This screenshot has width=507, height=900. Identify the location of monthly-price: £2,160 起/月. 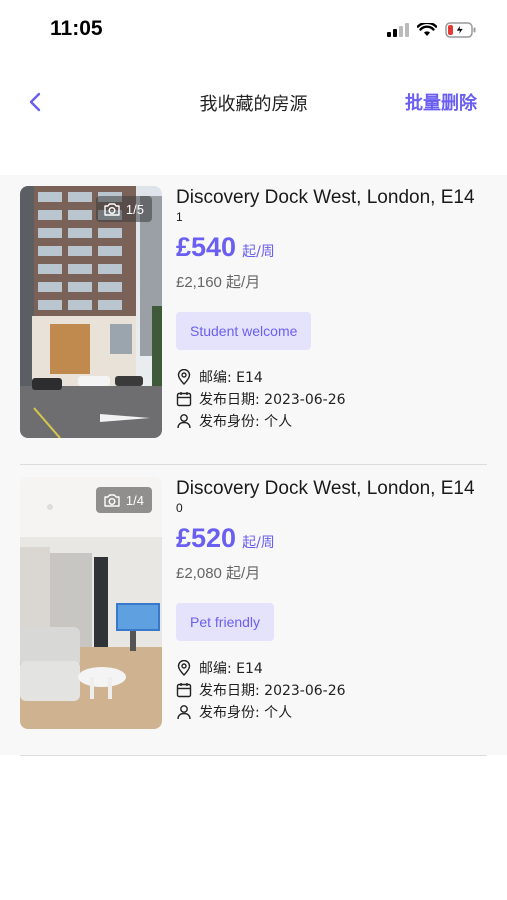
(218, 282).